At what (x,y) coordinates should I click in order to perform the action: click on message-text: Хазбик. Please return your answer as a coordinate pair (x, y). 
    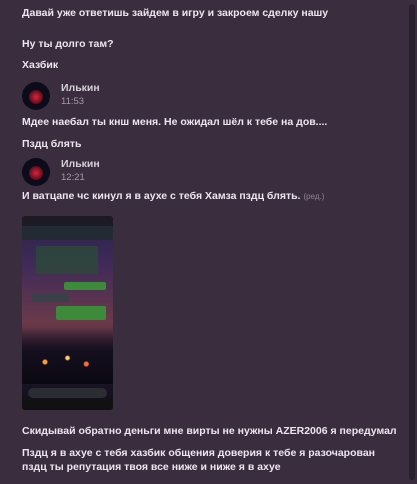
    Looking at the image, I should click on (40, 65).